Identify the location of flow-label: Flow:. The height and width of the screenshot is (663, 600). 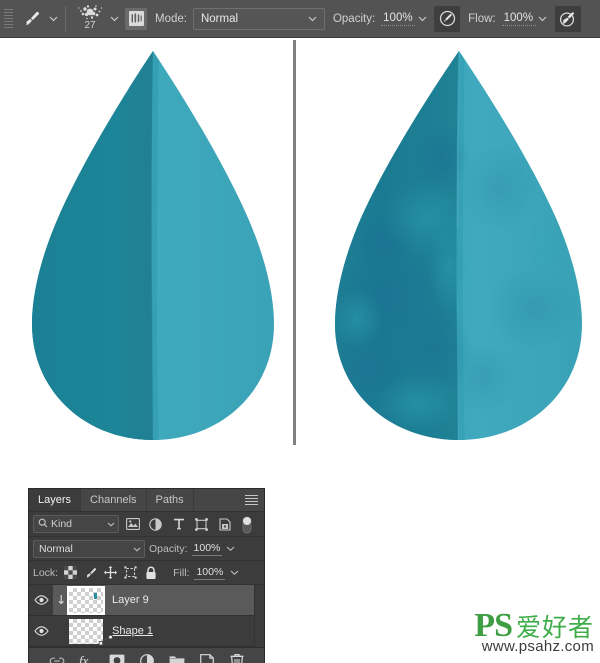
(482, 18).